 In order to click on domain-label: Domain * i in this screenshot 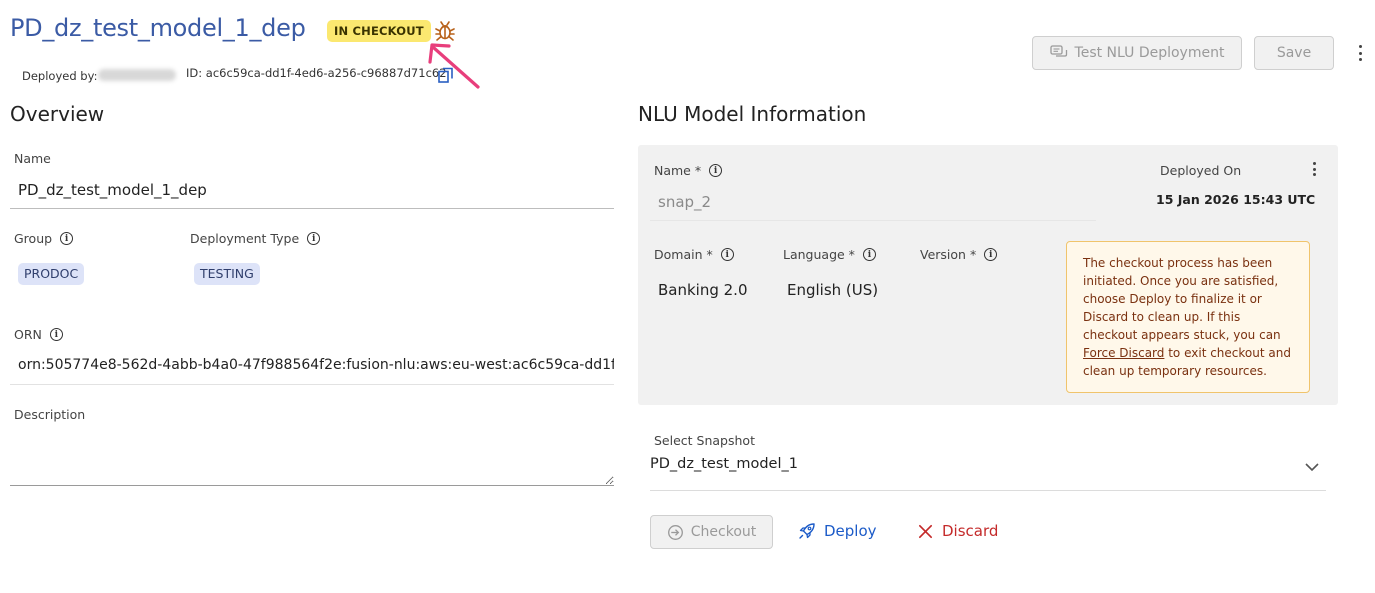, I will do `click(694, 254)`.